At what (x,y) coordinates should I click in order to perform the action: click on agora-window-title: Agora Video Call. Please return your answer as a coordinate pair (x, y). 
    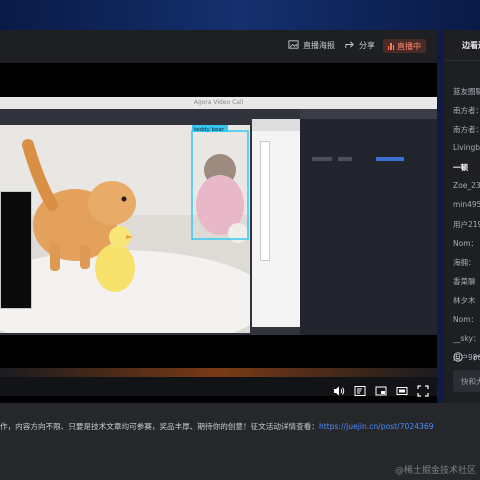
    Looking at the image, I should click on (218, 103).